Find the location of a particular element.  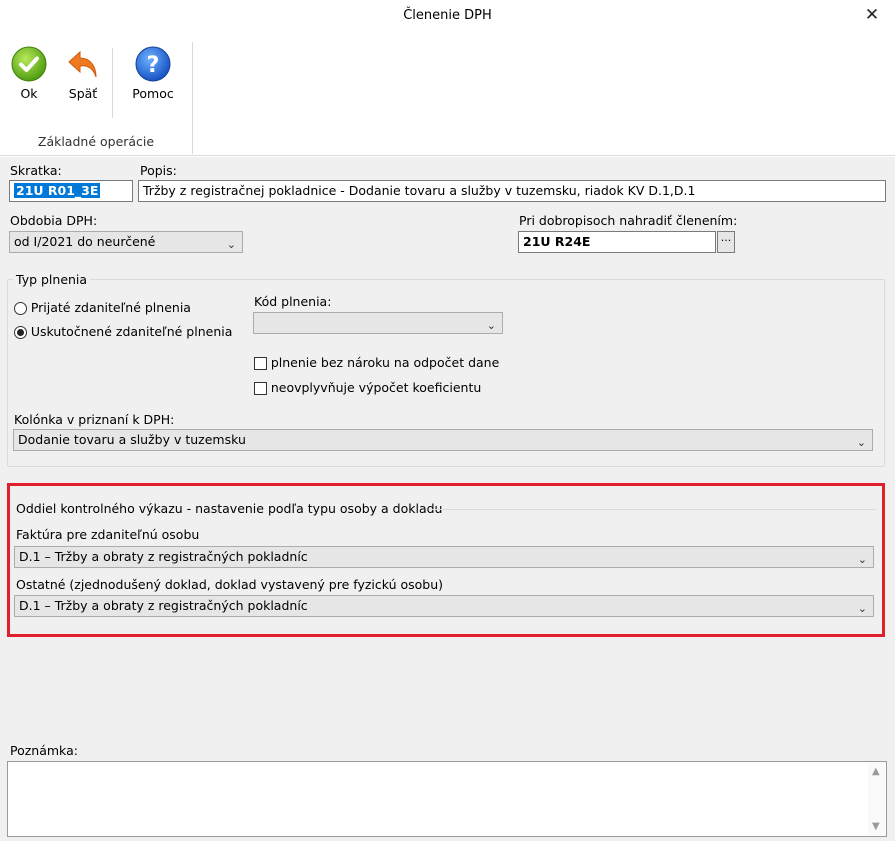

ribbon-group-separator is located at coordinates (192, 98).